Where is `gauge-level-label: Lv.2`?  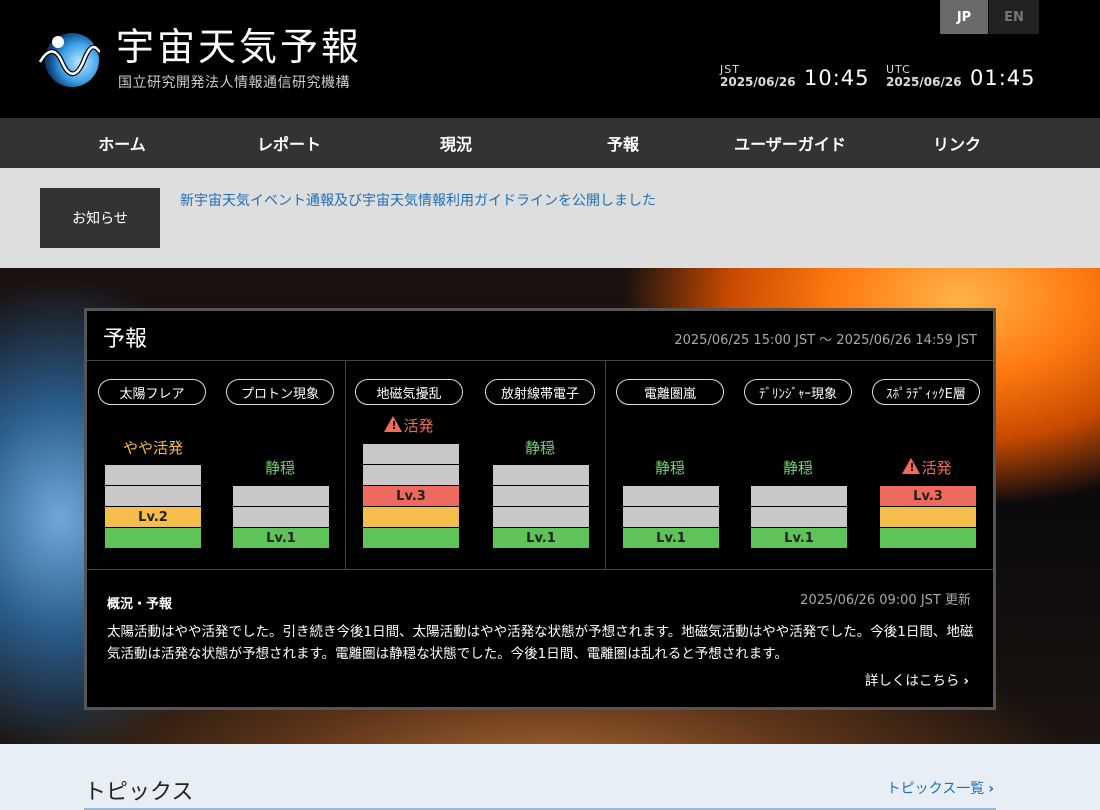 gauge-level-label: Lv.2 is located at coordinates (153, 517).